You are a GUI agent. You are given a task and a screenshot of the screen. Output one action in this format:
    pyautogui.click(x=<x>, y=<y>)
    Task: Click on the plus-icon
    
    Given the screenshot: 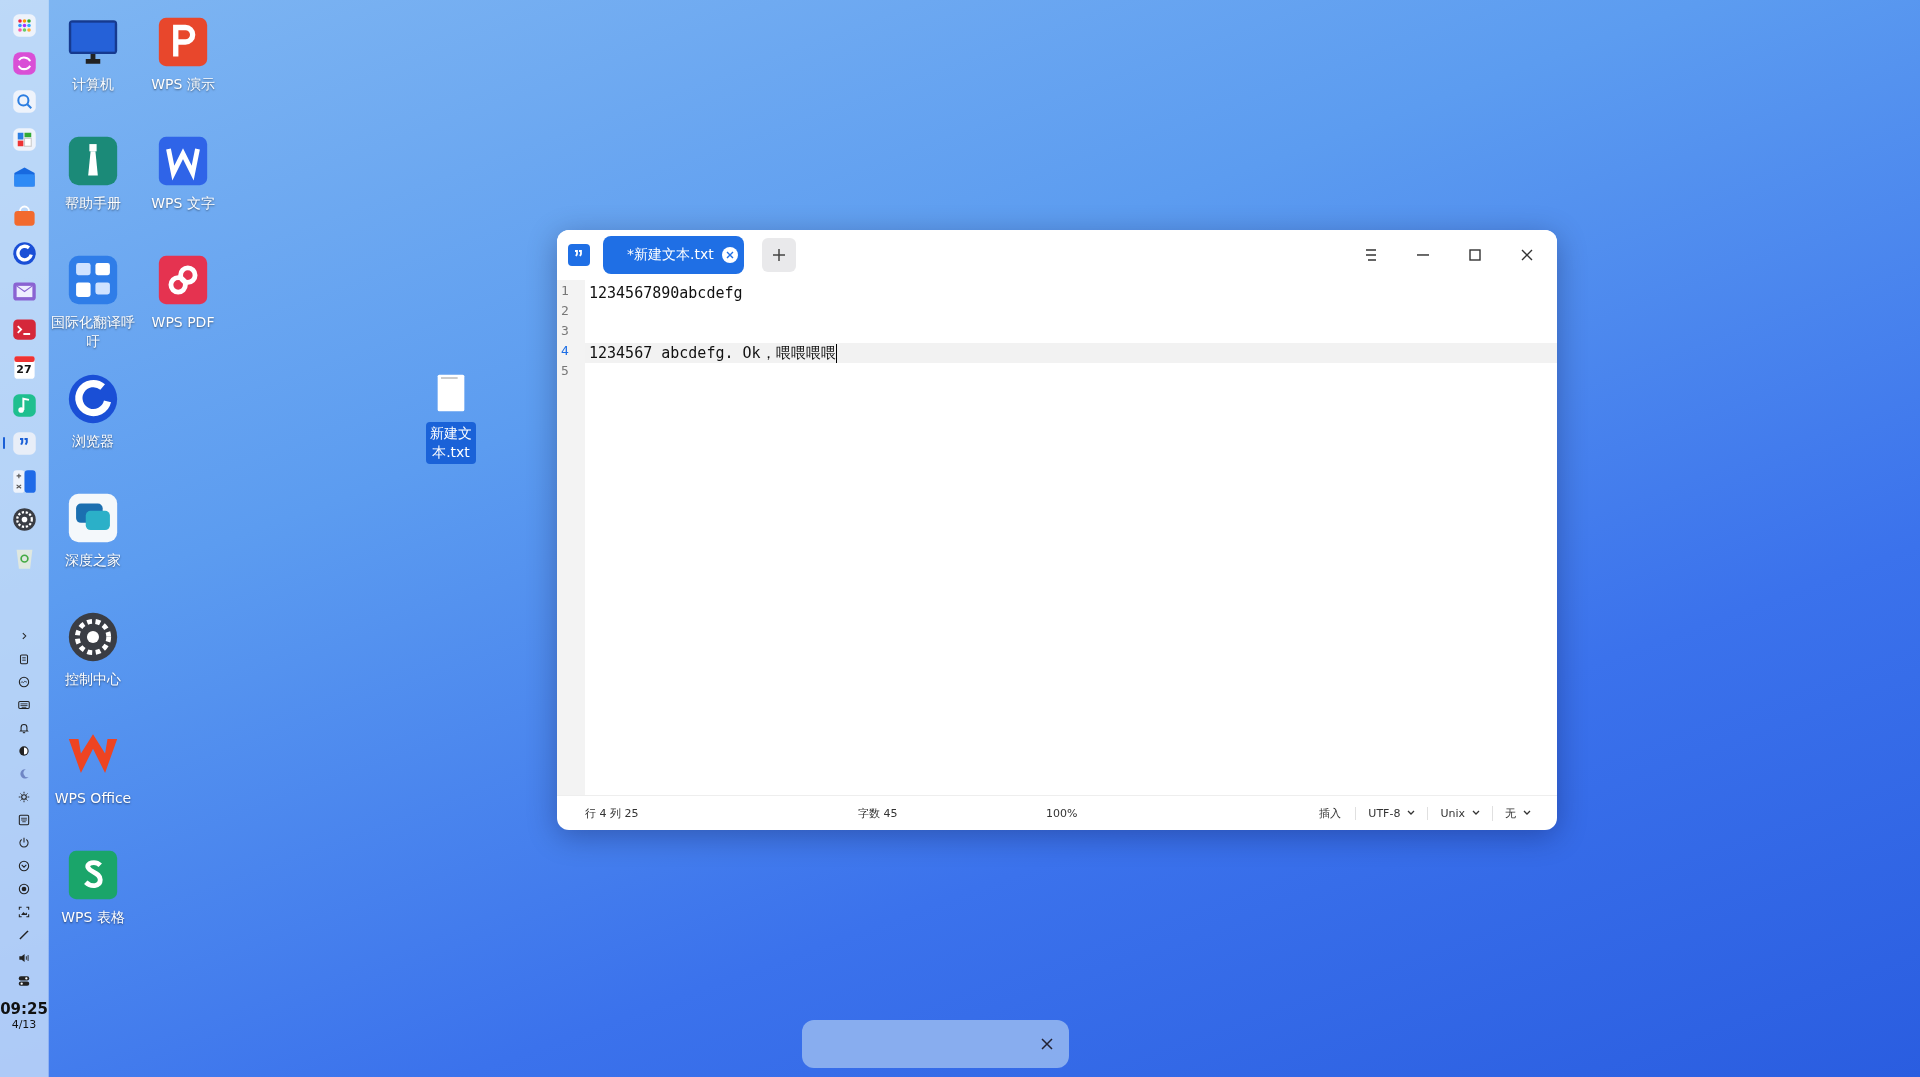 What is the action you would take?
    pyautogui.click(x=778, y=255)
    